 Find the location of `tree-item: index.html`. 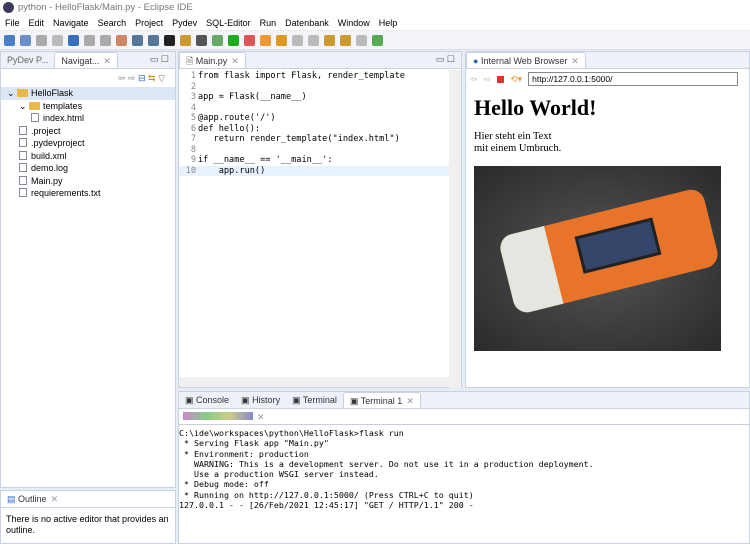

tree-item: index.html is located at coordinates (88, 118).